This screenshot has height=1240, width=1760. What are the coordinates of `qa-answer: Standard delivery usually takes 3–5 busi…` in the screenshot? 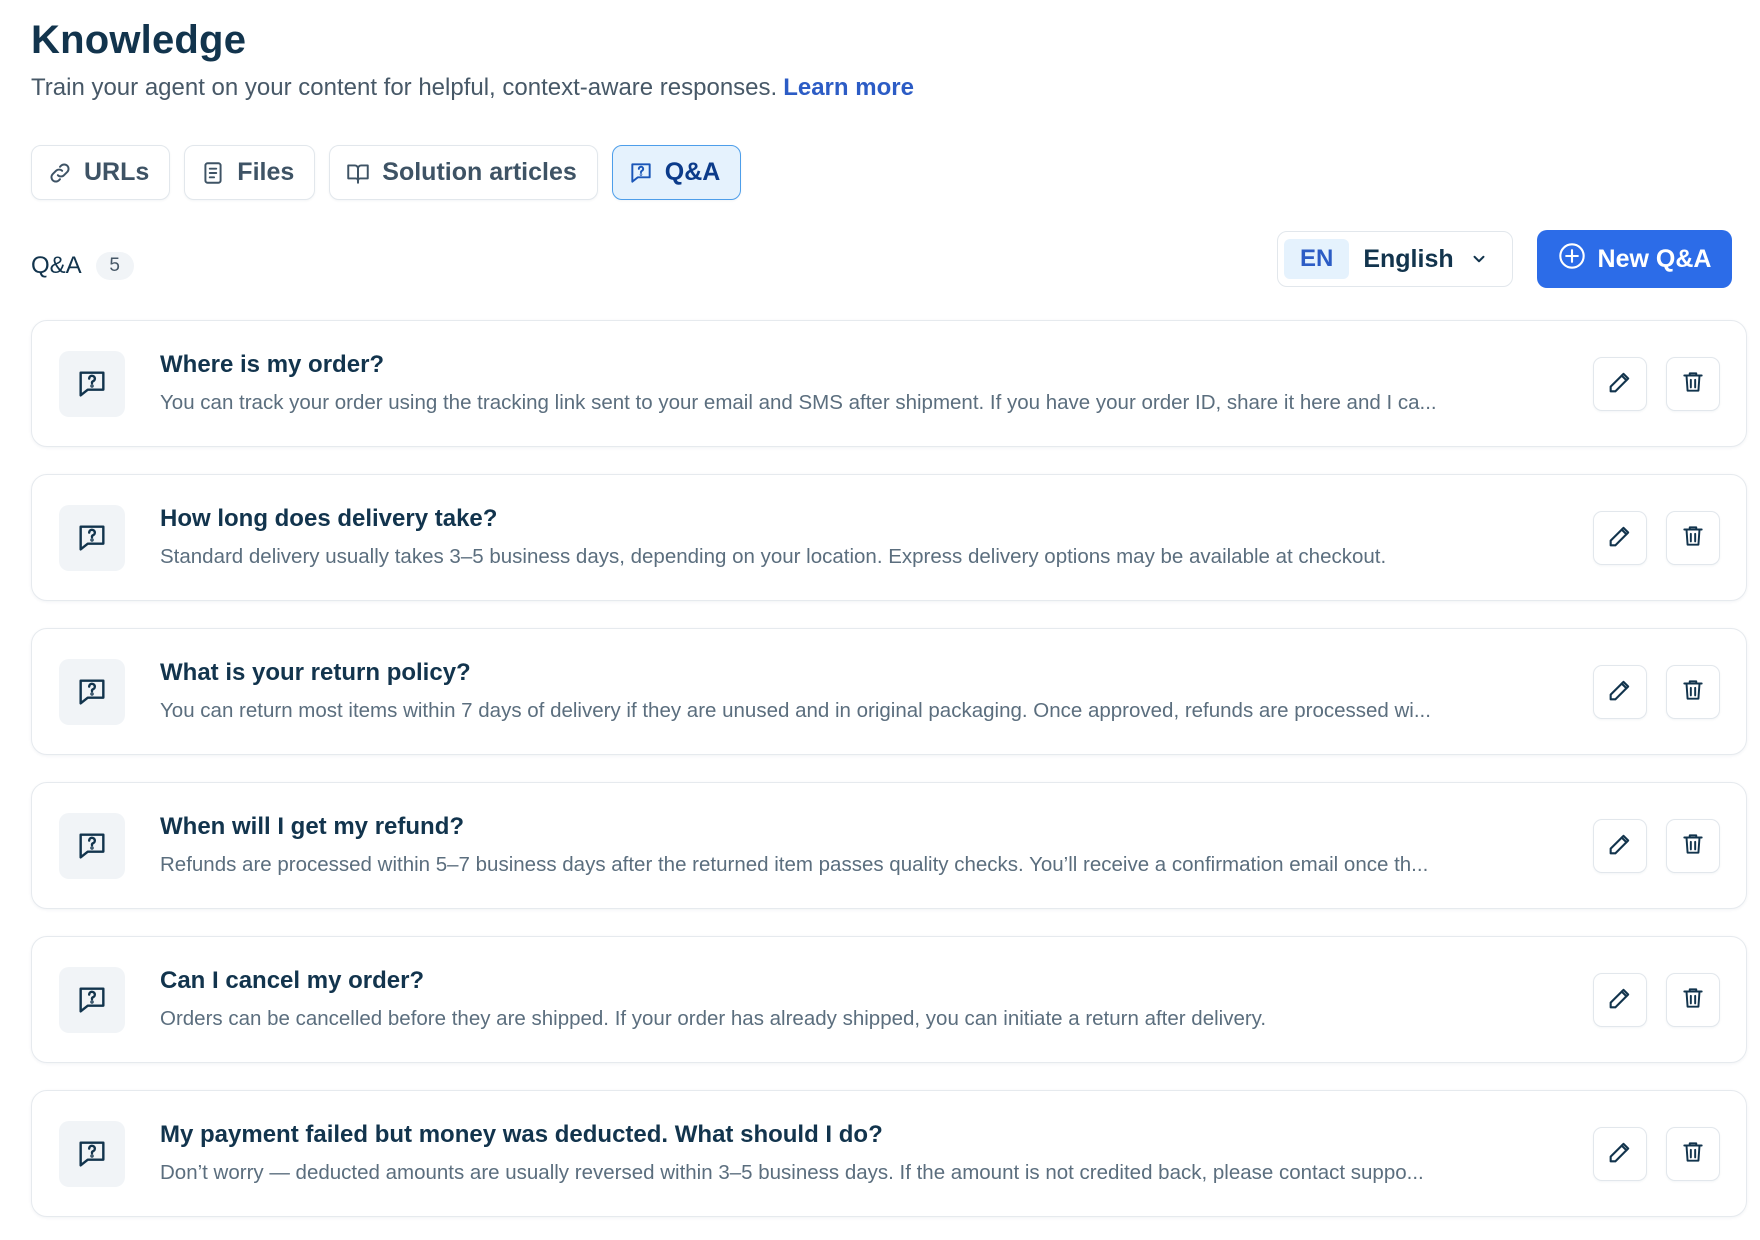 It's located at (773, 556).